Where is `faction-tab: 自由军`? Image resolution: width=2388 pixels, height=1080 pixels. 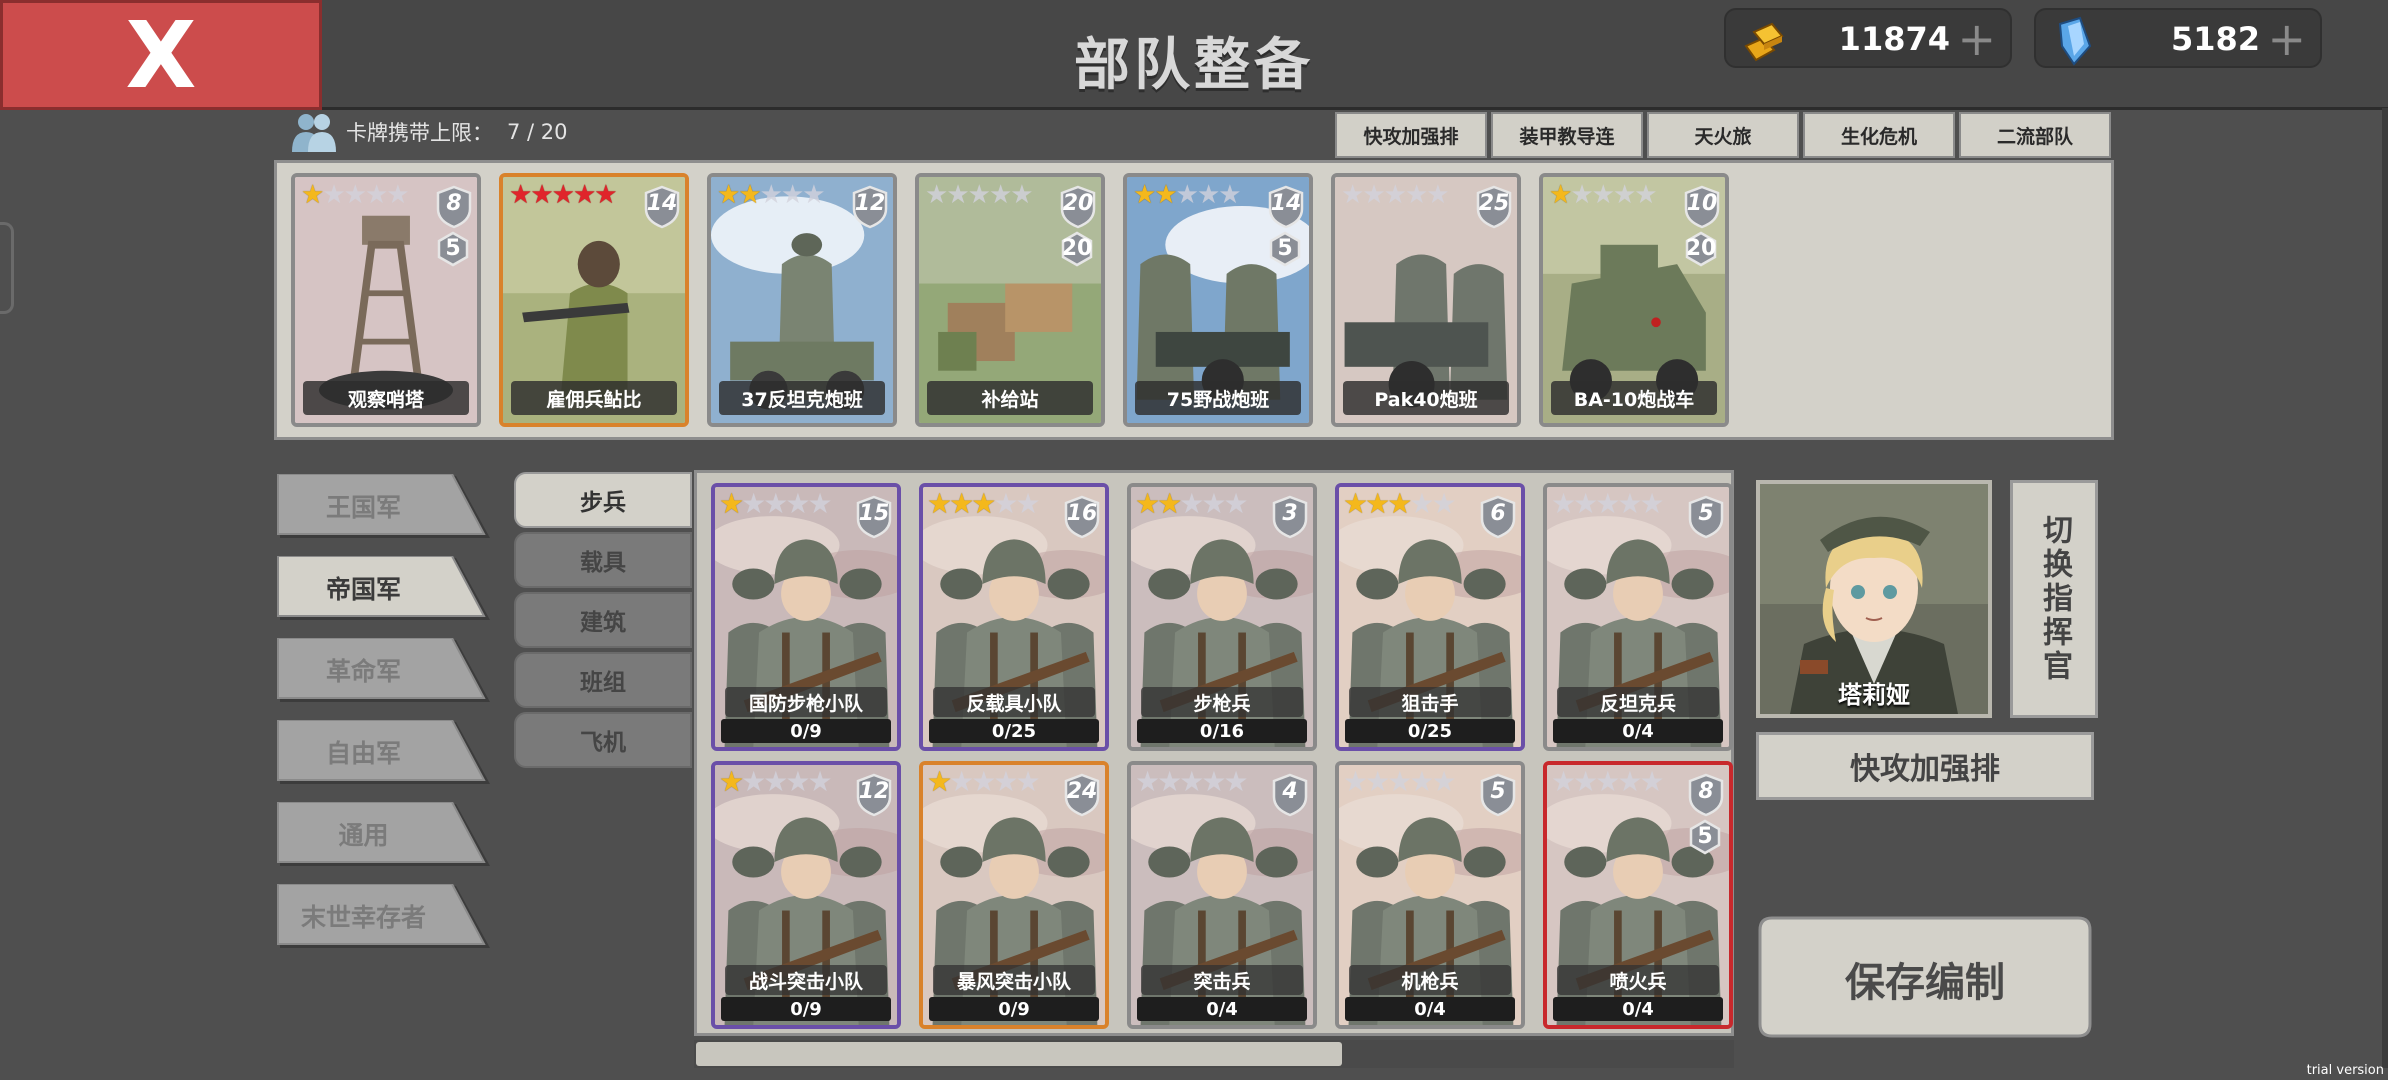 faction-tab: 自由军 is located at coordinates (385, 753).